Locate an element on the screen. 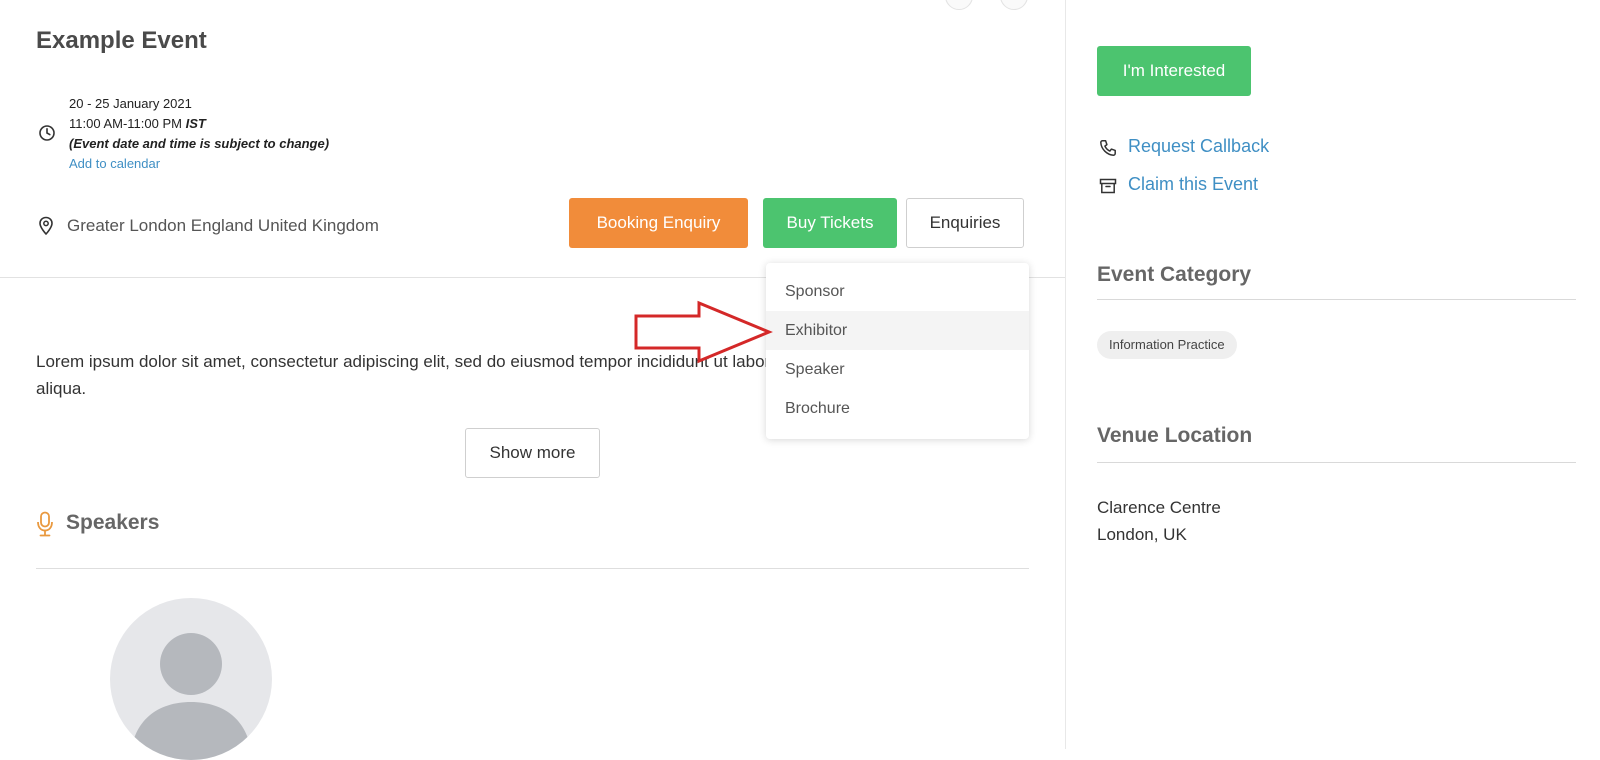 The image size is (1600, 760). speaker-avatar is located at coordinates (191, 679).